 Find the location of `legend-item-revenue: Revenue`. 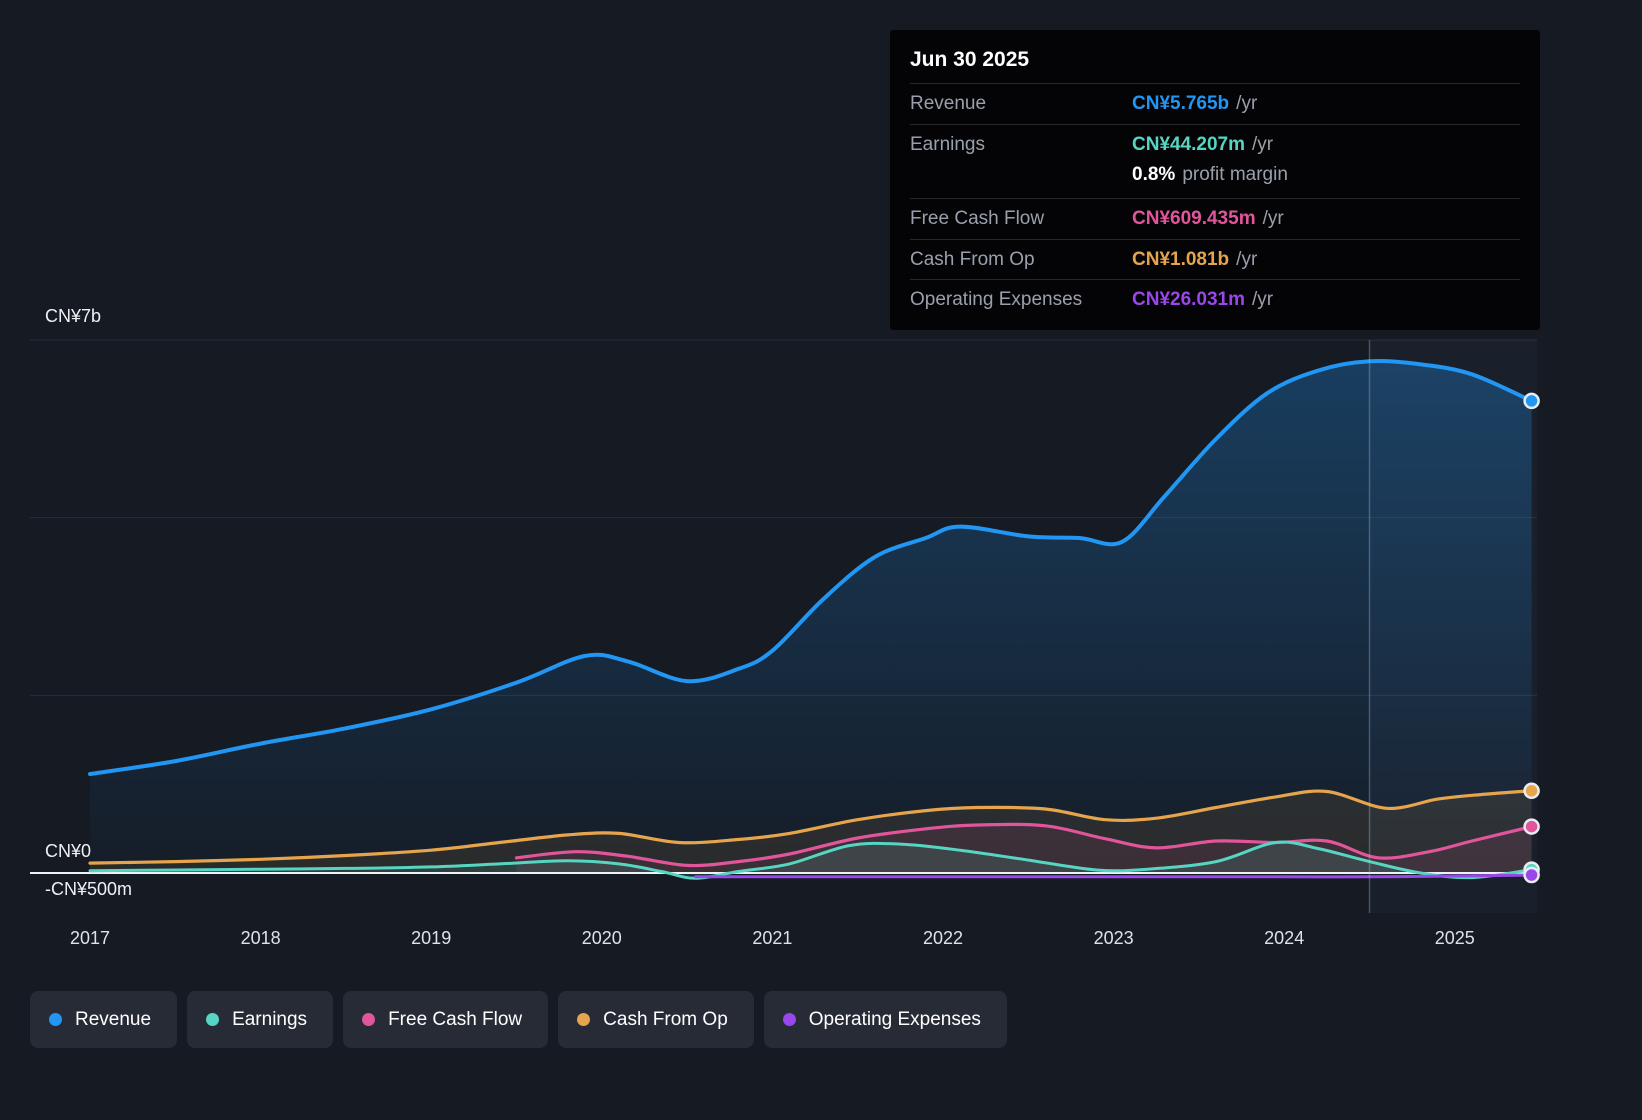

legend-item-revenue: Revenue is located at coordinates (104, 1019).